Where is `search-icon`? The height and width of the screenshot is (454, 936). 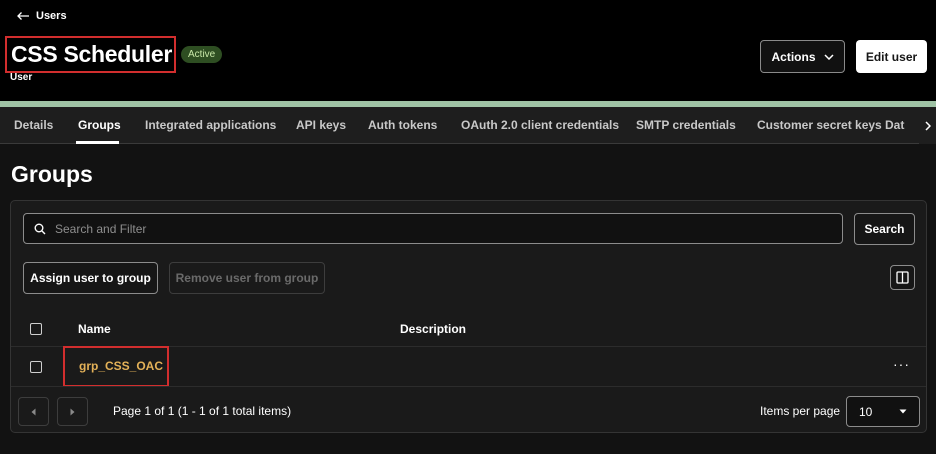
search-icon is located at coordinates (40, 228).